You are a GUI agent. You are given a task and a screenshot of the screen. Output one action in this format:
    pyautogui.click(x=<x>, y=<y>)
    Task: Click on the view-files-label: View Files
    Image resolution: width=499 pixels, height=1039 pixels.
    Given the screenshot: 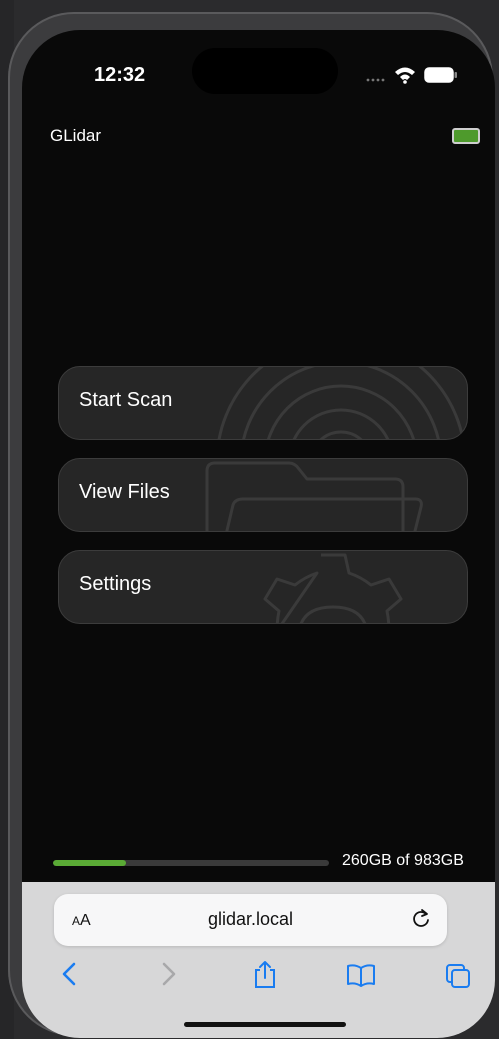 What is the action you would take?
    pyautogui.click(x=124, y=492)
    